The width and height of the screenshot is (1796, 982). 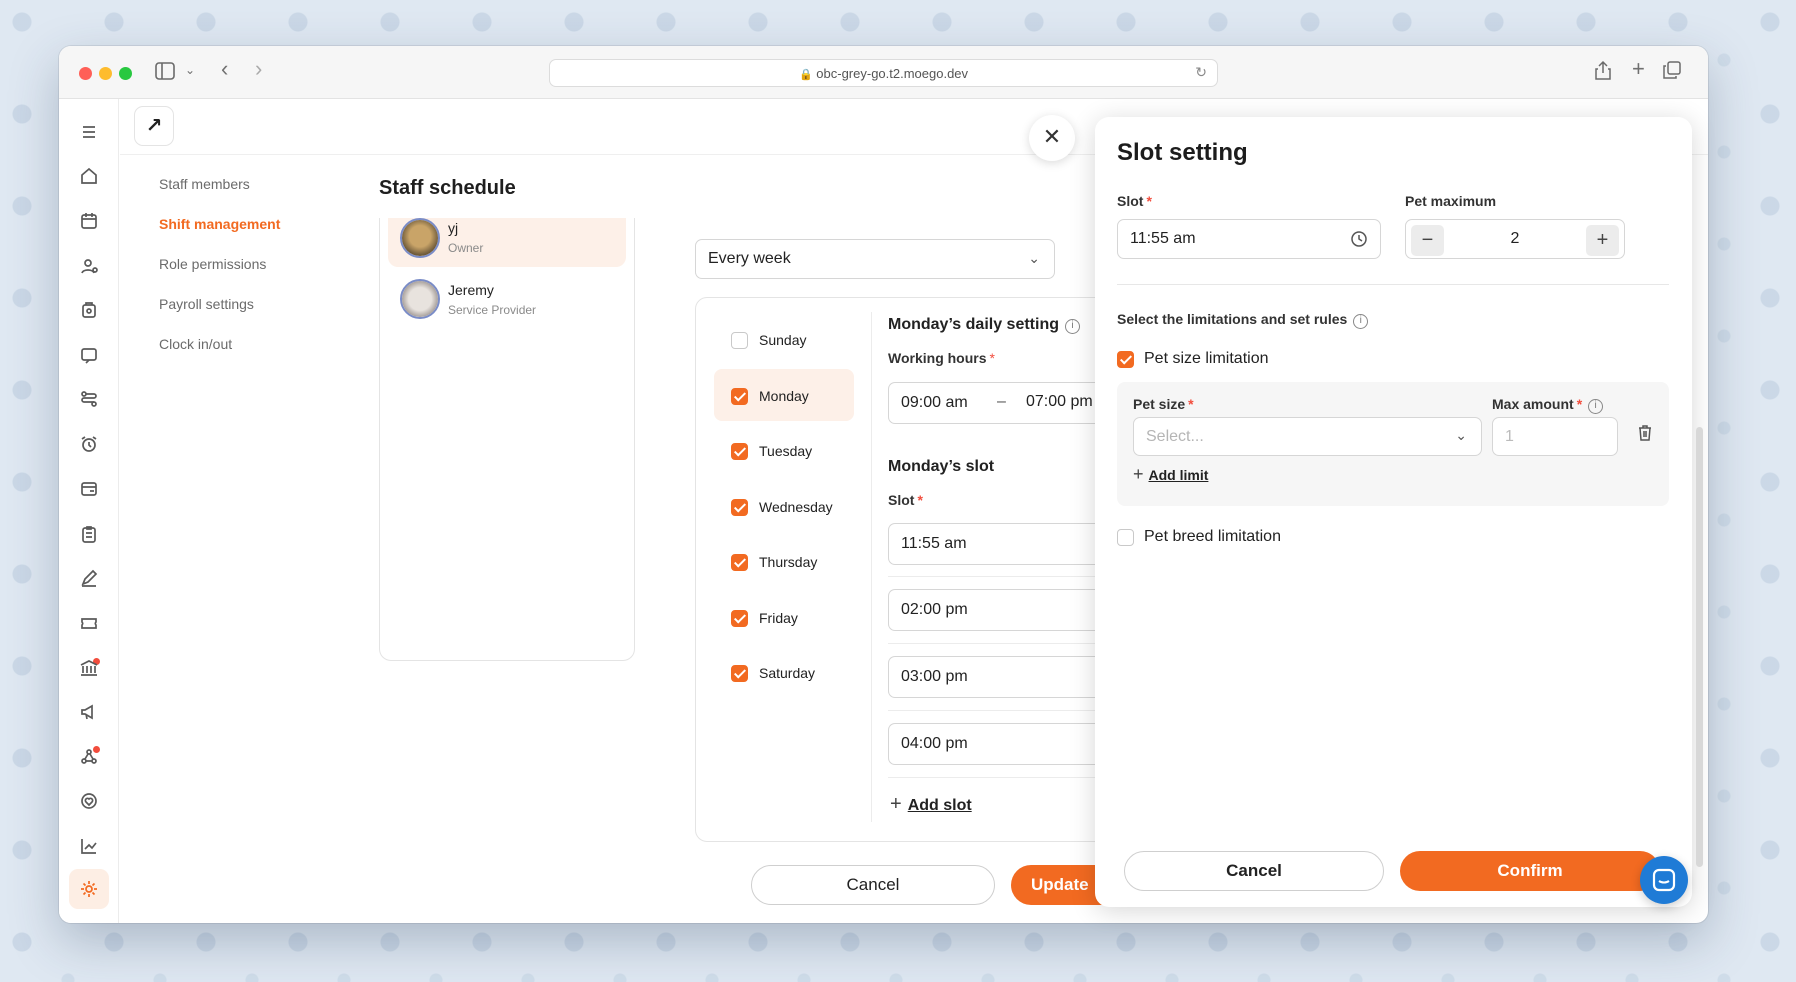 I want to click on day-checkbox-wednesday, so click(x=739, y=507).